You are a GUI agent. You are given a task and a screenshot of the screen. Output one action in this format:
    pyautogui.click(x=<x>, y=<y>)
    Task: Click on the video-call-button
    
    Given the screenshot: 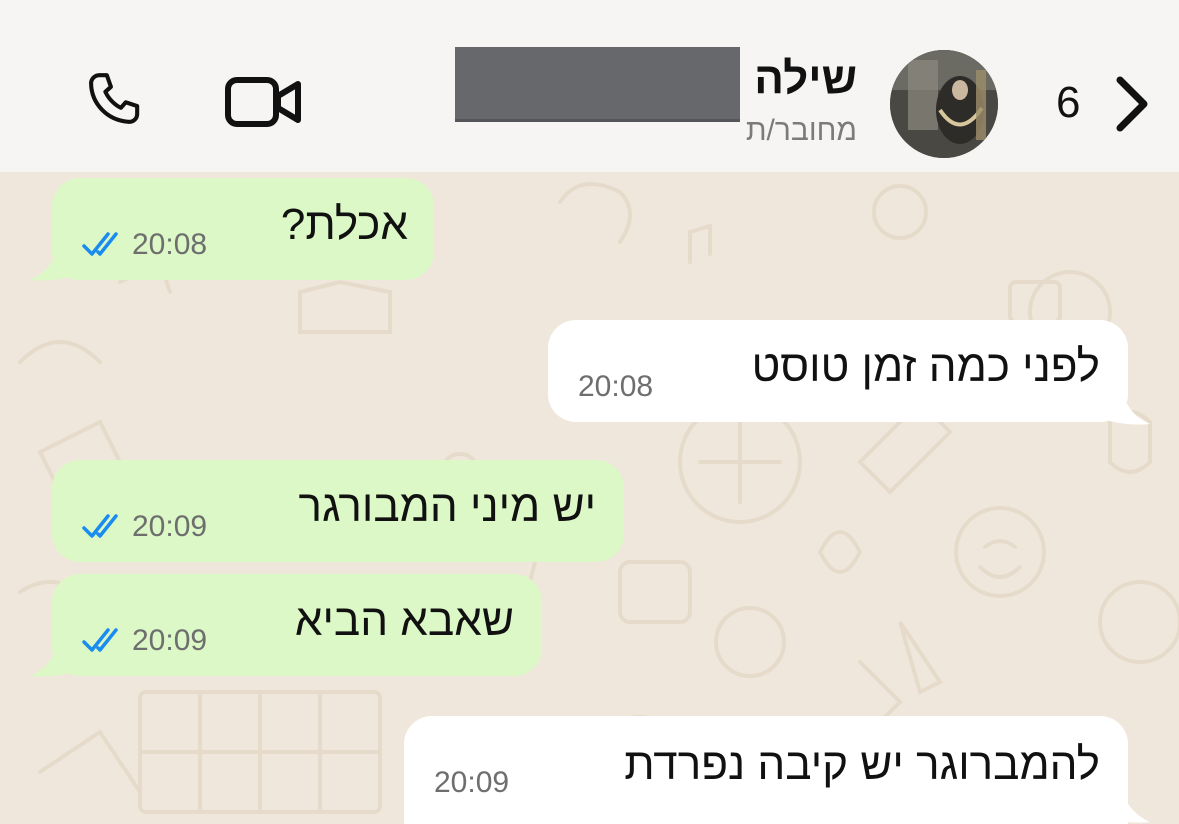 What is the action you would take?
    pyautogui.click(x=262, y=102)
    